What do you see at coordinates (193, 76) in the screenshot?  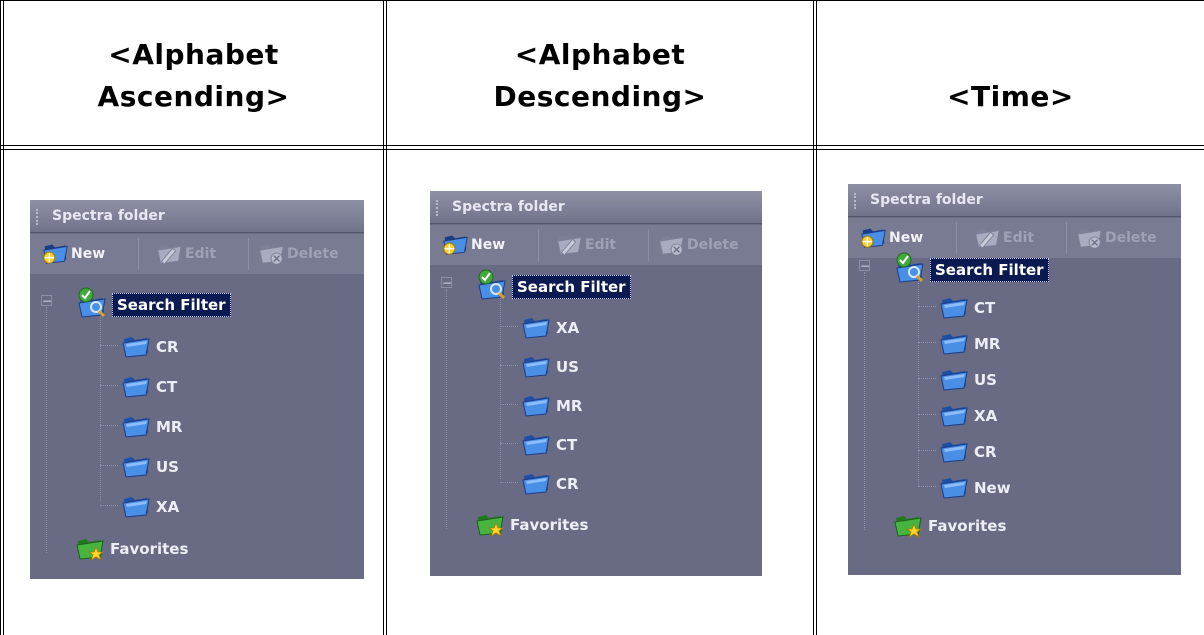 I see `column-header-alphabet-ascending: <Alphabet Ascending>` at bounding box center [193, 76].